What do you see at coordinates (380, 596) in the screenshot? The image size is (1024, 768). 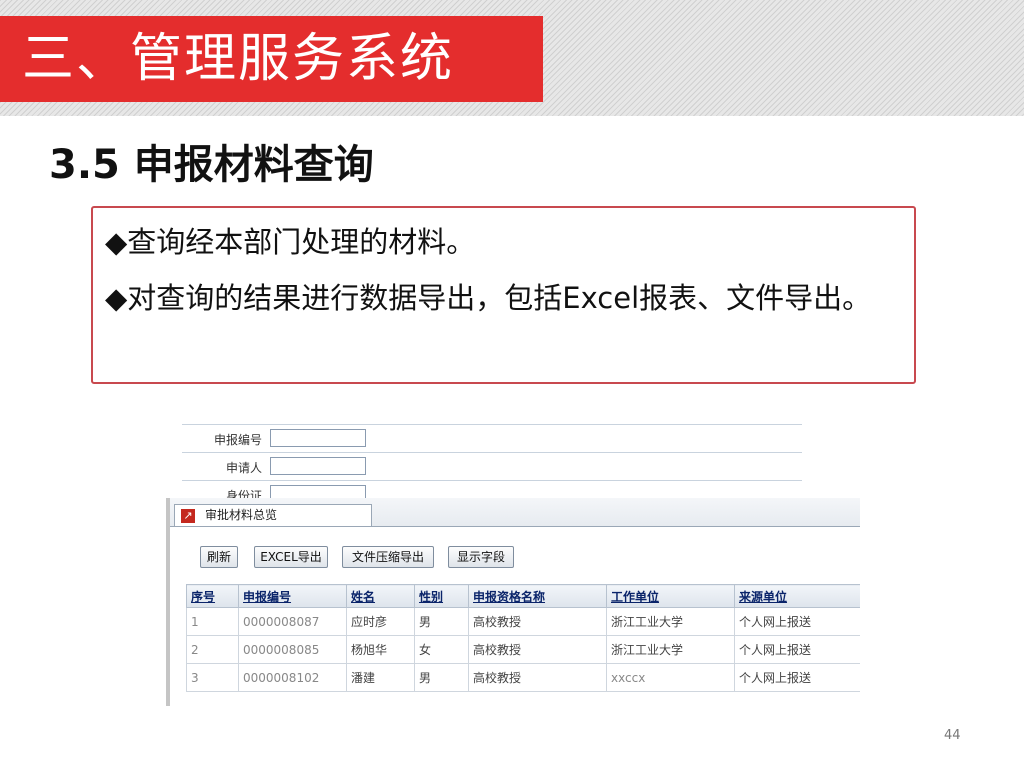 I see `column-header: 姓名` at bounding box center [380, 596].